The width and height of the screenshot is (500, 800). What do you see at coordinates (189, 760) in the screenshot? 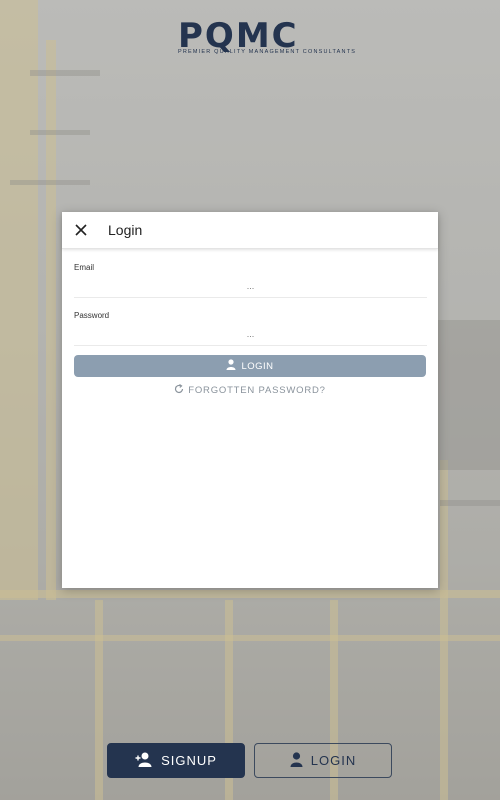
I see `signup-label: SIGNUP` at bounding box center [189, 760].